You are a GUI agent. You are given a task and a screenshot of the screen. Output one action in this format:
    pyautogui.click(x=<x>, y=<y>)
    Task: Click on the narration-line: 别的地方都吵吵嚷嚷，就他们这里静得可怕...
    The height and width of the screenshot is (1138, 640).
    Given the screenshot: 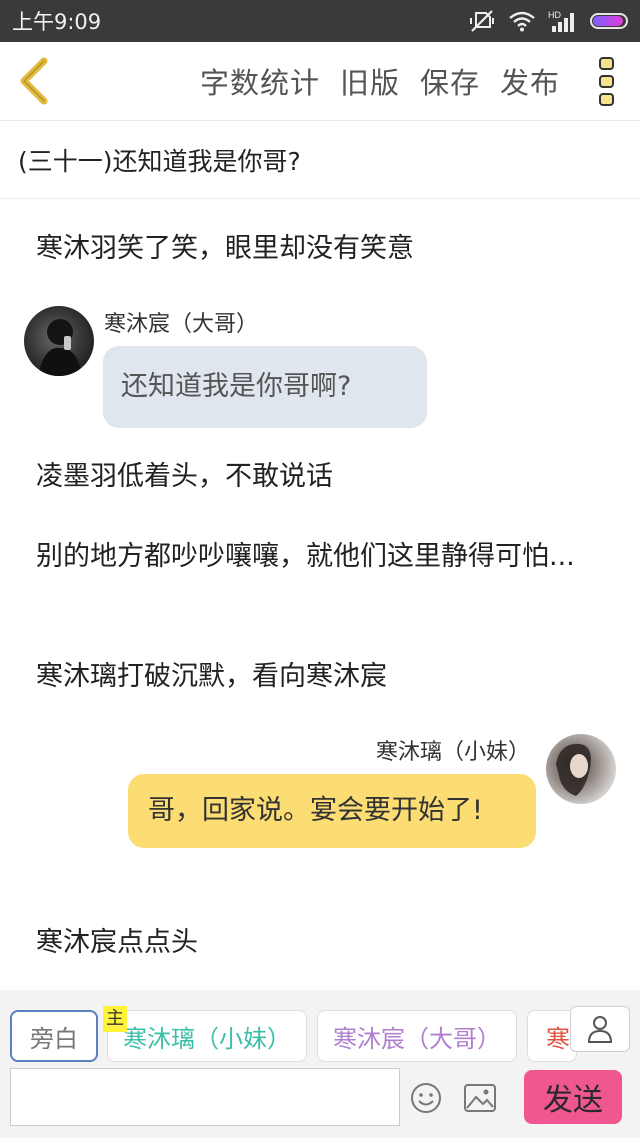 What is the action you would take?
    pyautogui.click(x=316, y=557)
    